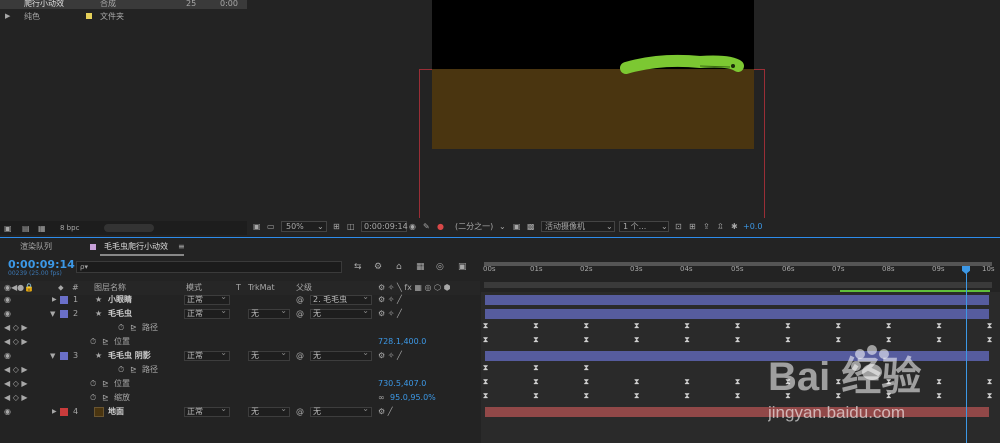 This screenshot has height=443, width=1000. What do you see at coordinates (462, 267) in the screenshot?
I see `graph-editor-icon: ▣` at bounding box center [462, 267].